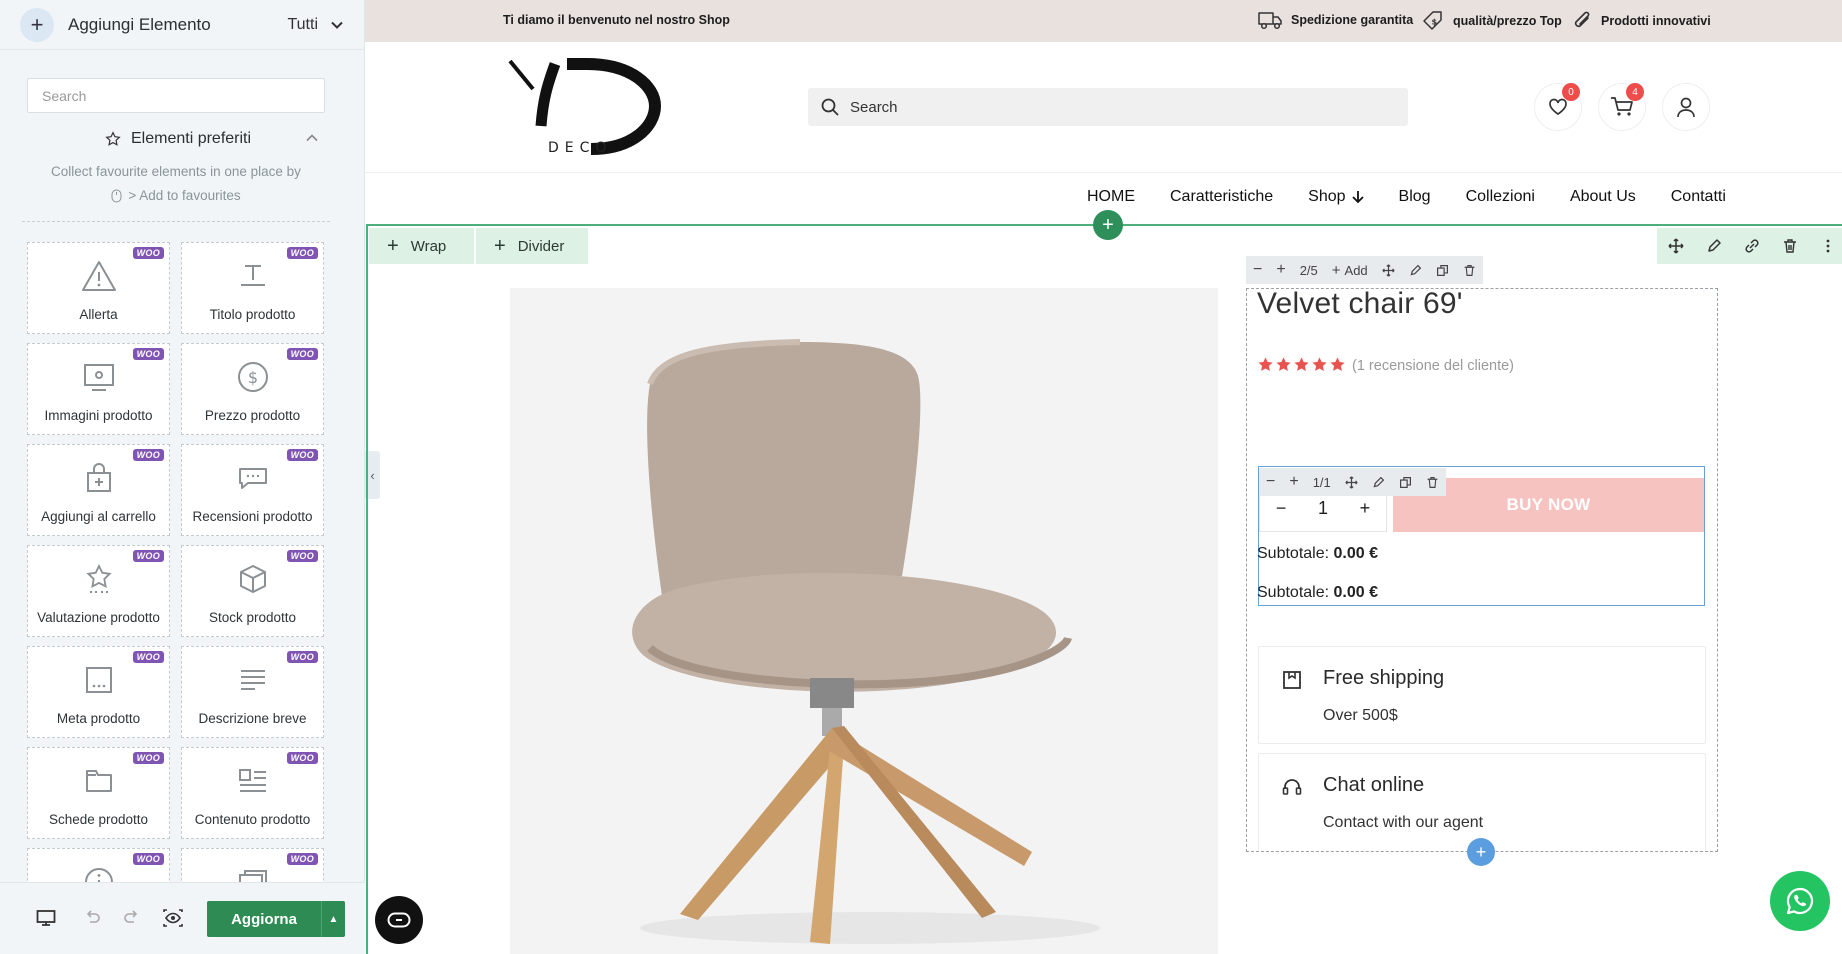  Describe the element at coordinates (1365, 508) in the screenshot. I see `qty-increase-button: +` at that location.